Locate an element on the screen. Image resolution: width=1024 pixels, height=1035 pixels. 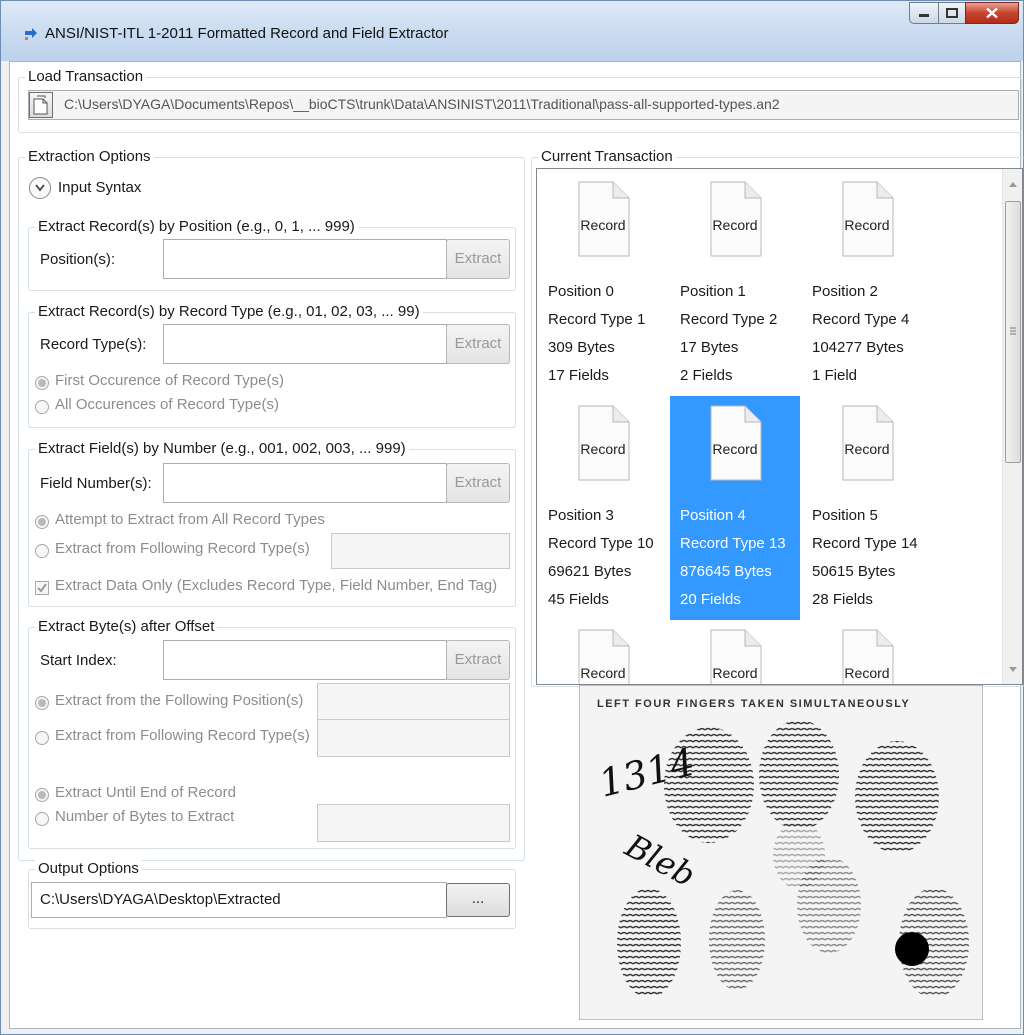
scroll-up-icon is located at coordinates (1013, 184).